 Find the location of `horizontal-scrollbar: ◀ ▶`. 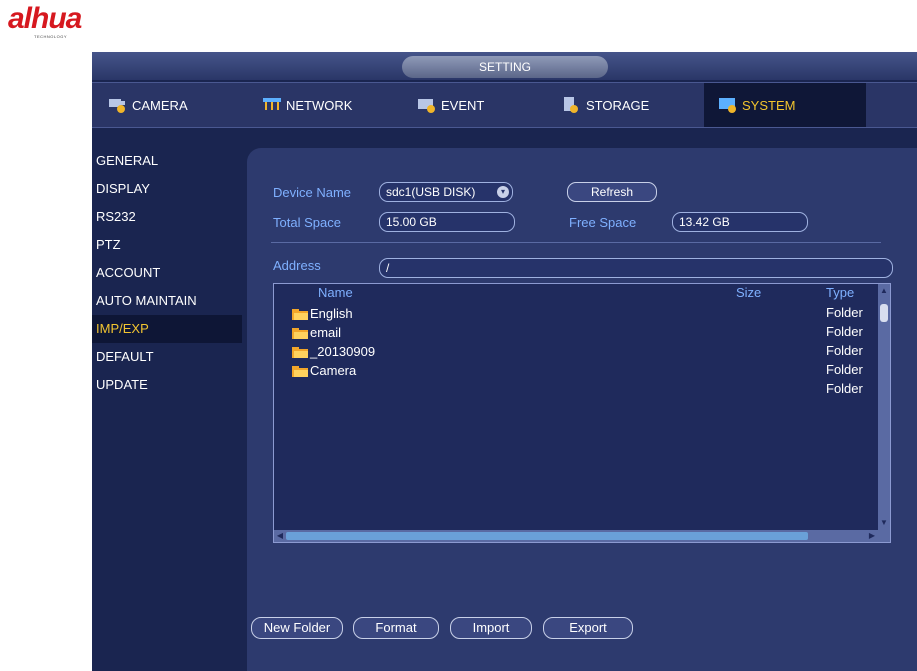

horizontal-scrollbar: ◀ ▶ is located at coordinates (576, 536).